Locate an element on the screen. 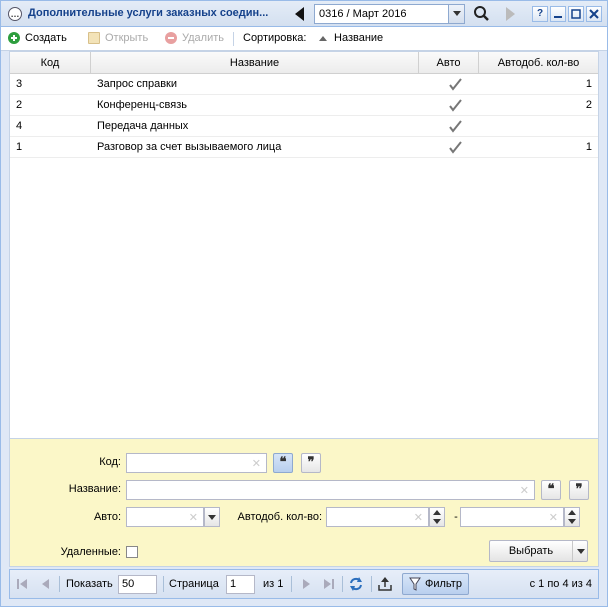  autoqty-from-spinner is located at coordinates (437, 517).